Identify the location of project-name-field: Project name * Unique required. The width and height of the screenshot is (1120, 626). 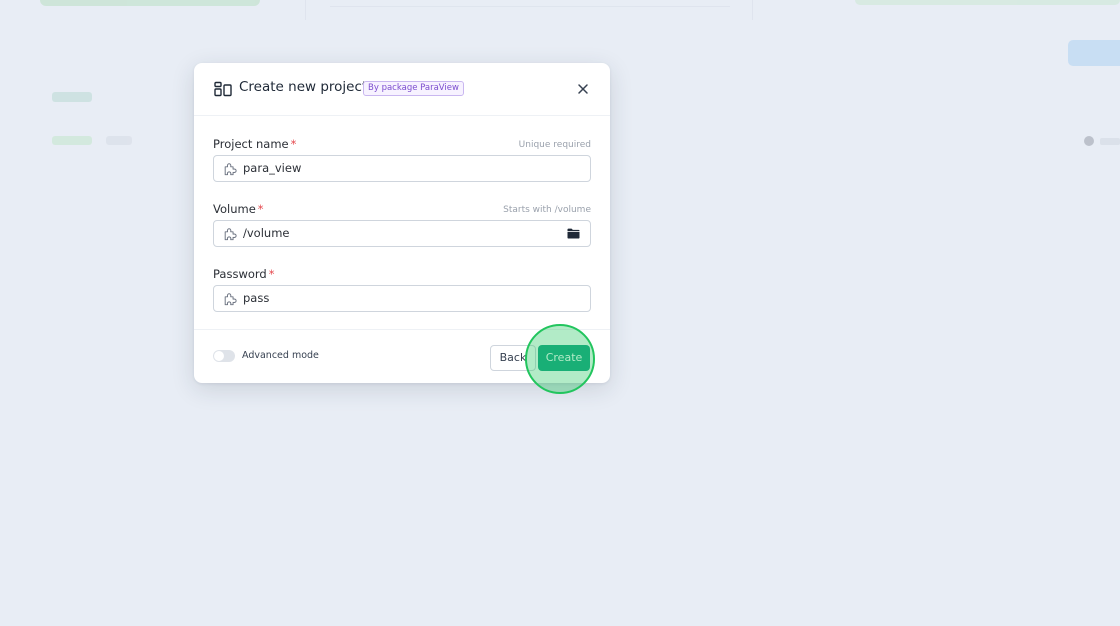
(402, 159).